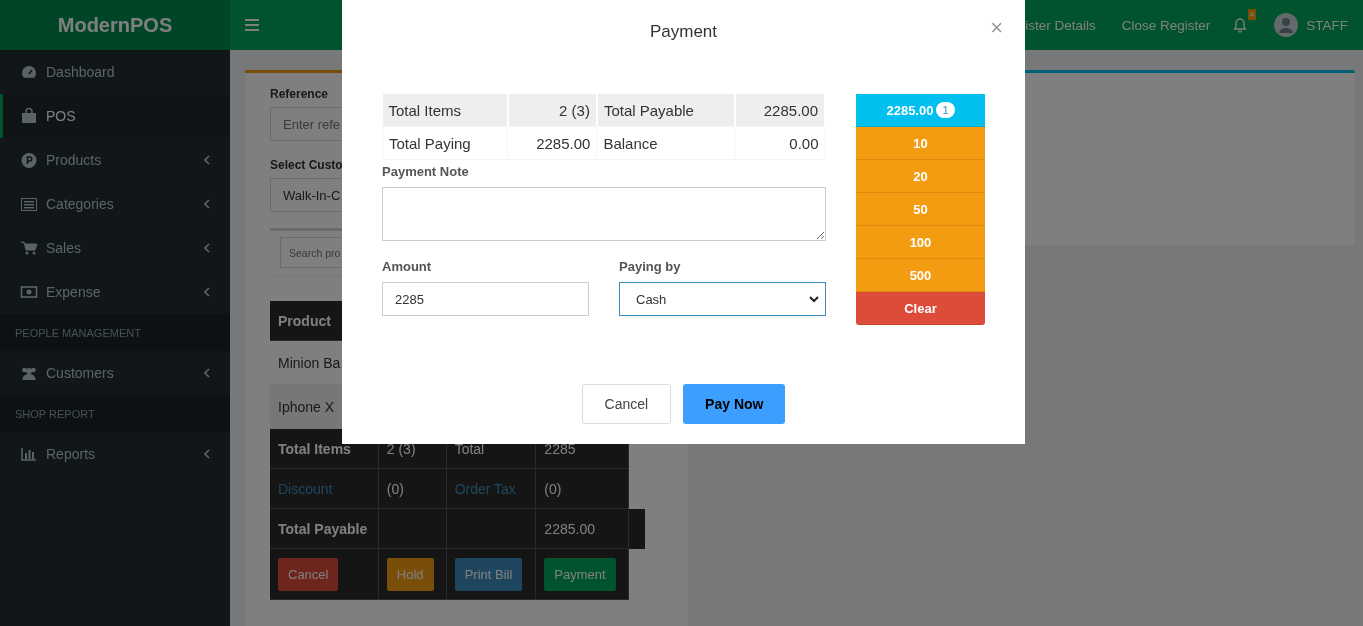 The image size is (1363, 626). What do you see at coordinates (115, 72) in the screenshot?
I see `sidebar-item: Dashboard` at bounding box center [115, 72].